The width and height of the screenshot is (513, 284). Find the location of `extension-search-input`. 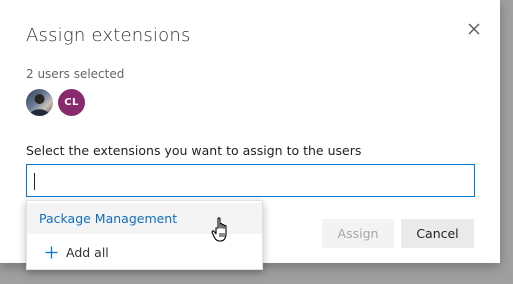

extension-search-input is located at coordinates (250, 180).